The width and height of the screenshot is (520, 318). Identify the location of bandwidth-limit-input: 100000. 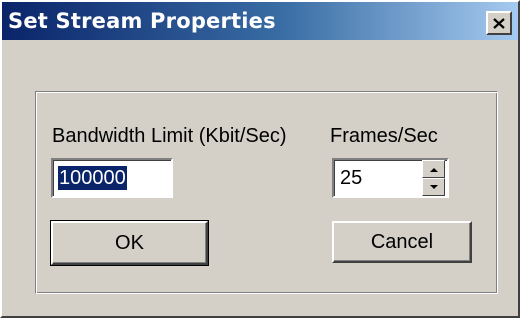
(112, 178).